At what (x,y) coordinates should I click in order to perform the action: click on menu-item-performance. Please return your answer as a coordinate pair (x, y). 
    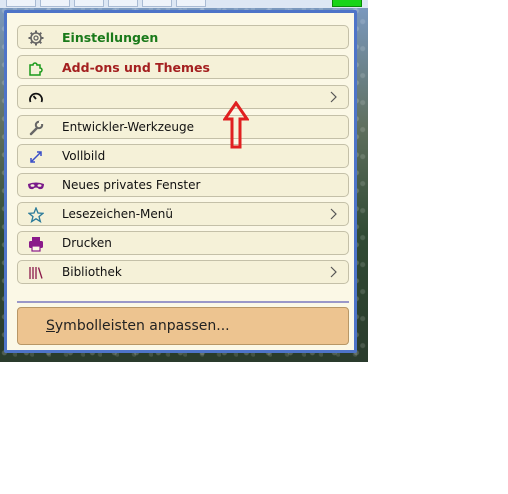
    Looking at the image, I should click on (183, 97).